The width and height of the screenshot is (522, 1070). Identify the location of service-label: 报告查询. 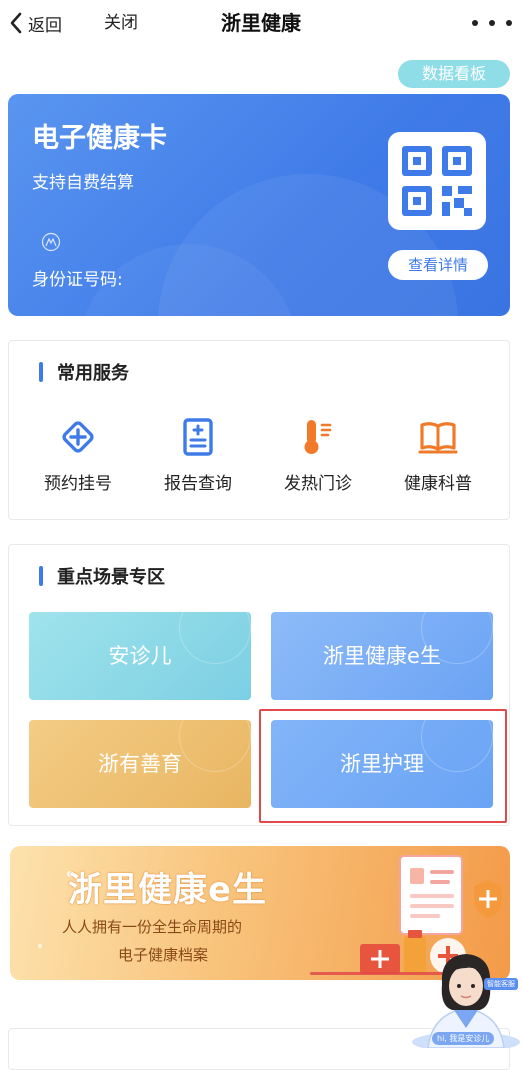
(198, 484).